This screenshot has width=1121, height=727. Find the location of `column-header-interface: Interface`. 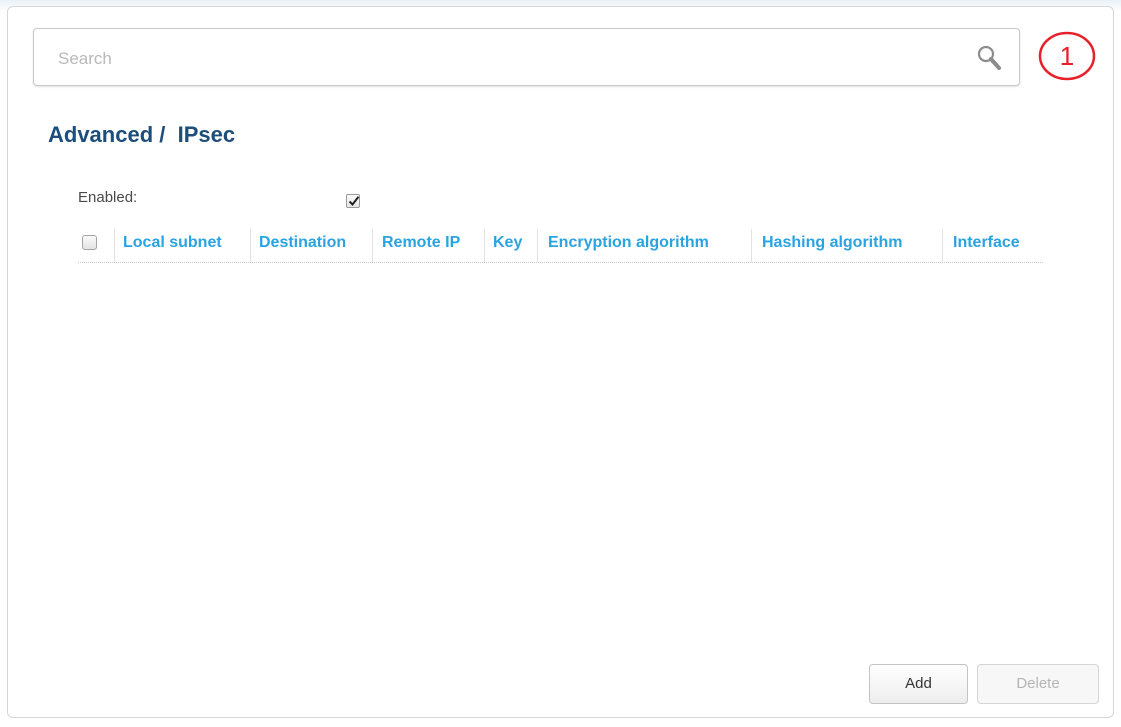

column-header-interface: Interface is located at coordinates (986, 243).